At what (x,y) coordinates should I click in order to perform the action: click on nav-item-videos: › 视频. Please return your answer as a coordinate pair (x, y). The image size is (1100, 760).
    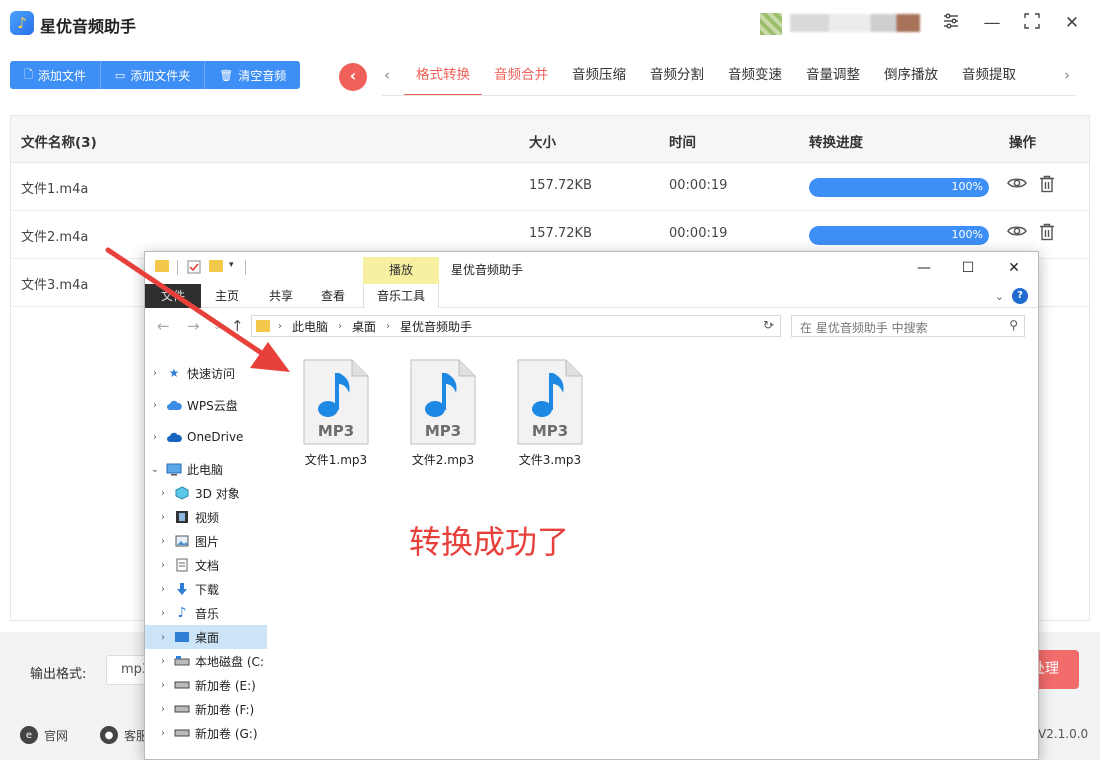
    Looking at the image, I should click on (206, 517).